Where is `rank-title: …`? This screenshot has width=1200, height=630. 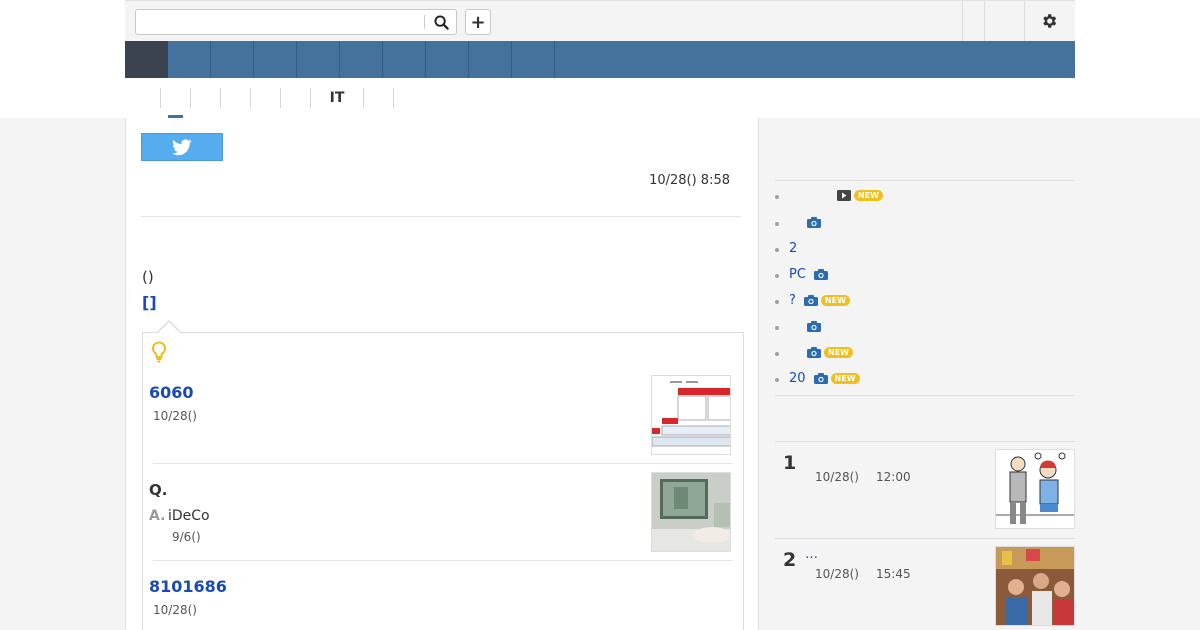 rank-title: … is located at coordinates (811, 554).